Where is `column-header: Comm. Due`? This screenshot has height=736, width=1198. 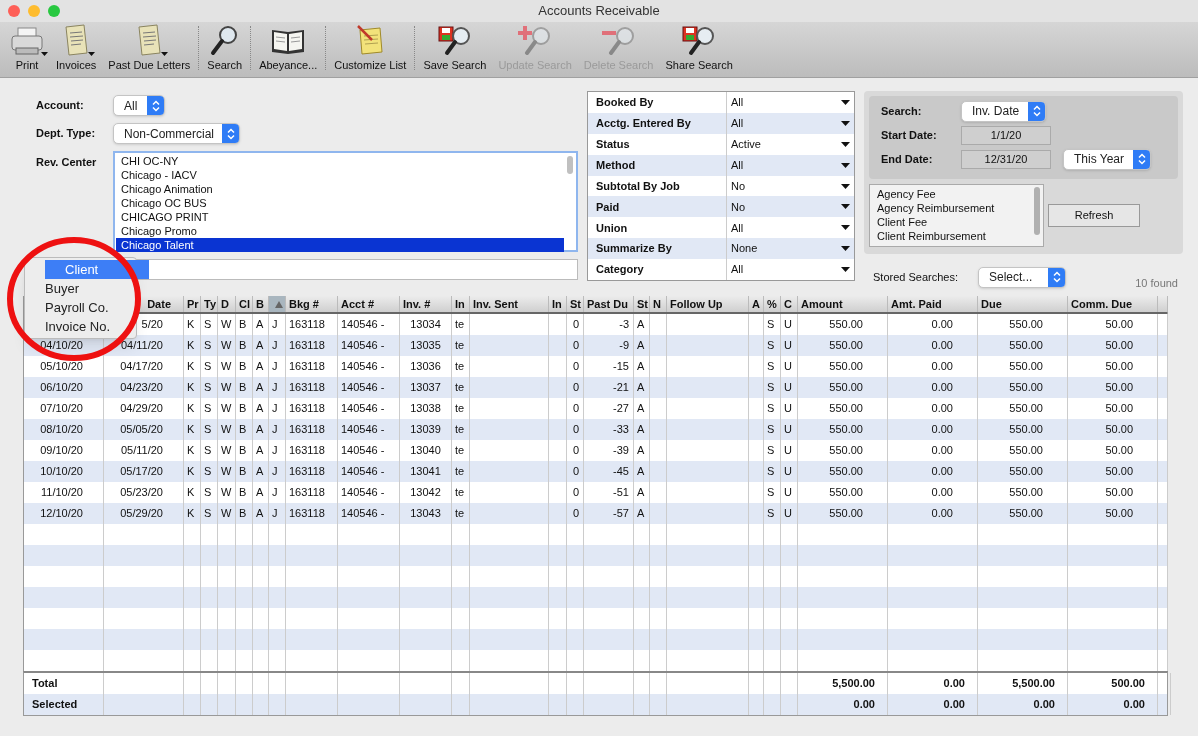
column-header: Comm. Due is located at coordinates (1113, 304).